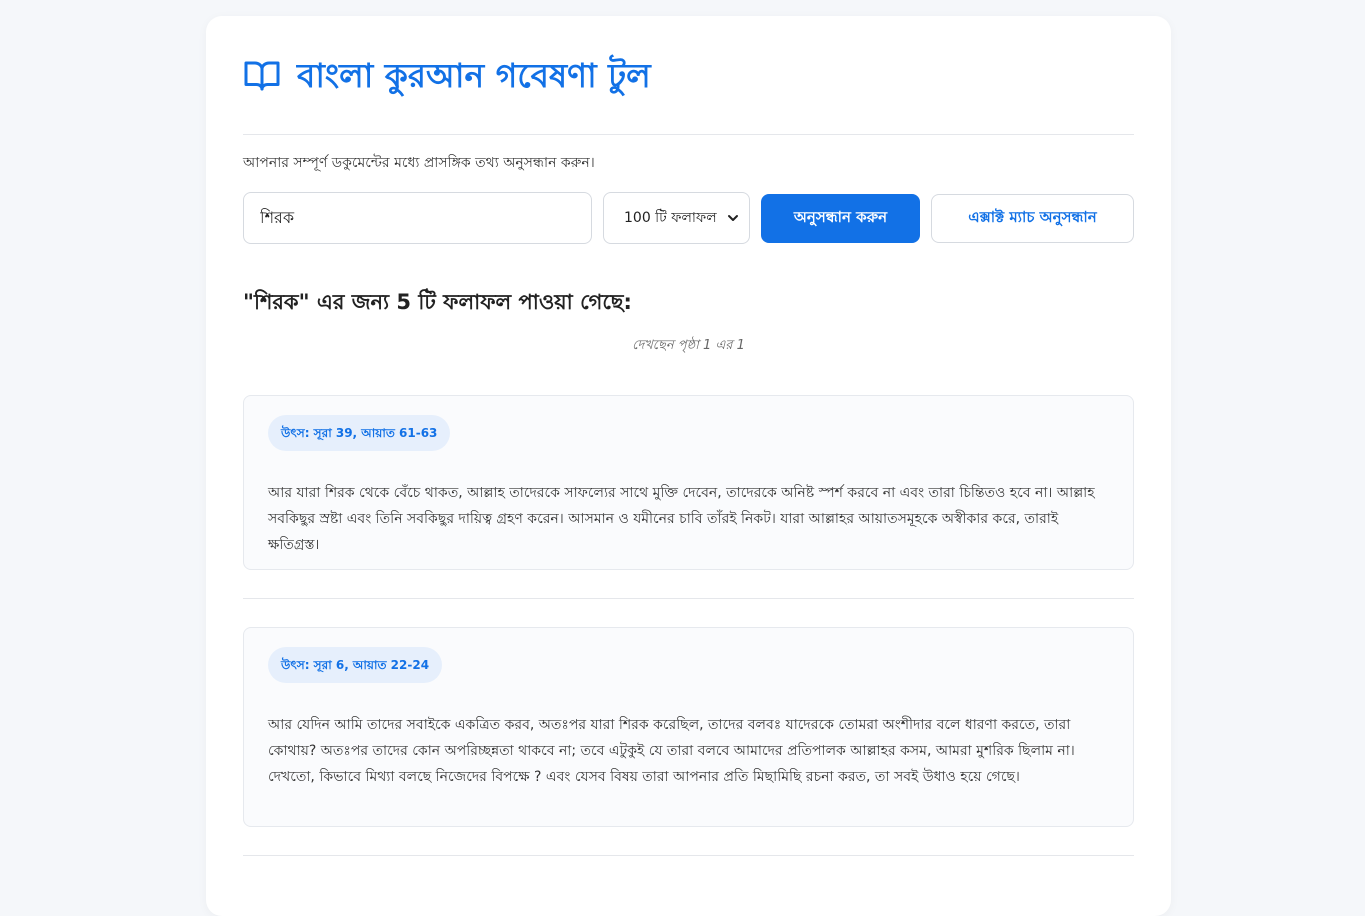  What do you see at coordinates (437, 302) in the screenshot?
I see `results-heading: "শিরক" এর জন্য 5 টি ফলাফল পাওয়া গেছে:` at bounding box center [437, 302].